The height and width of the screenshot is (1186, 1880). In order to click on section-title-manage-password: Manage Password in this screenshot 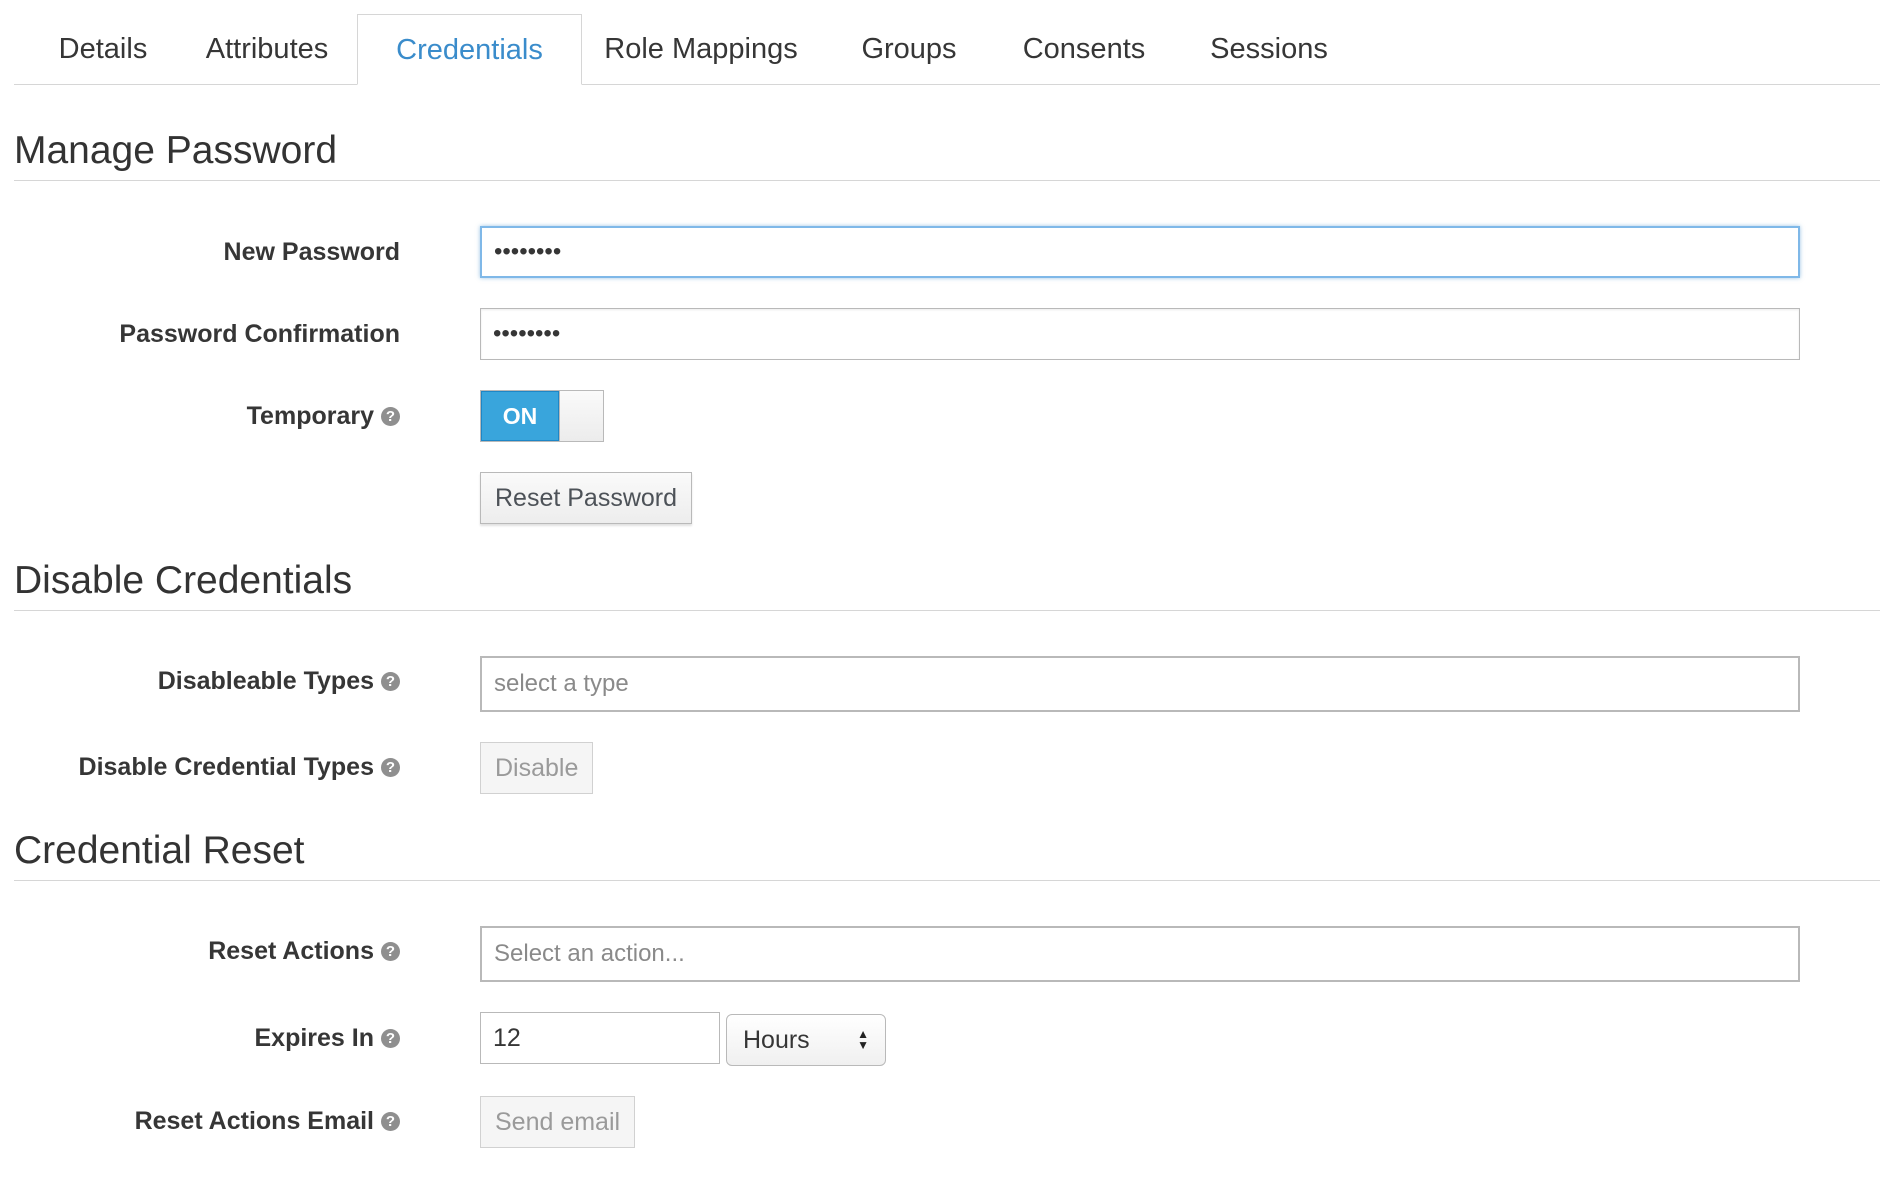, I will do `click(947, 154)`.